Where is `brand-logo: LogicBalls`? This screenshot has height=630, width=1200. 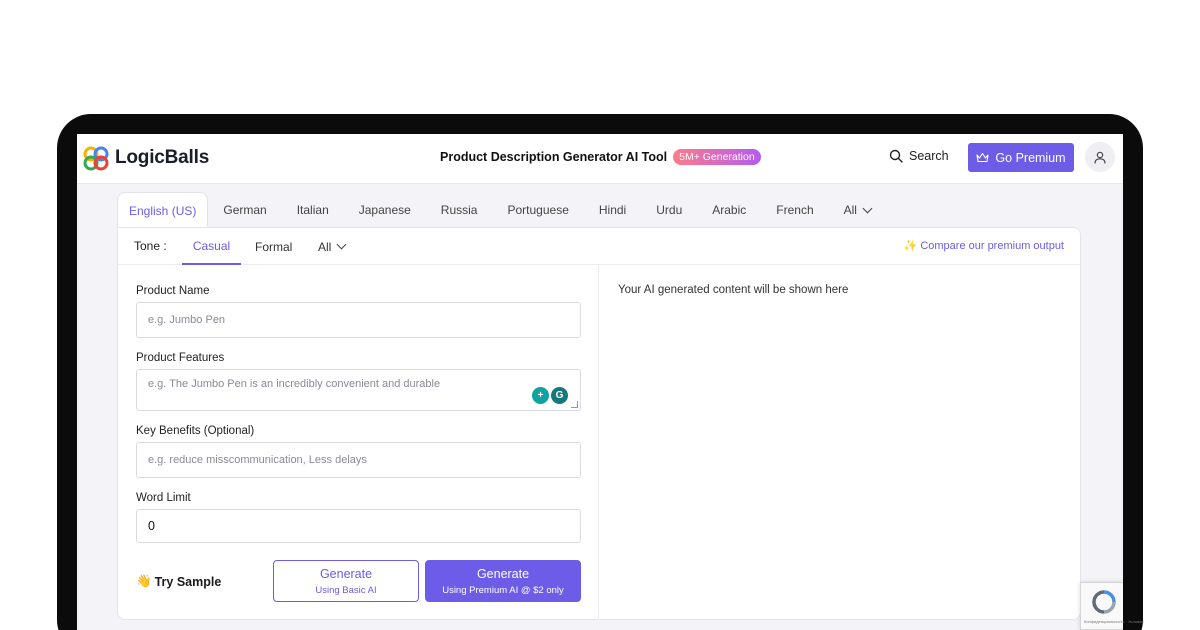
brand-logo: LogicBalls is located at coordinates (145, 158).